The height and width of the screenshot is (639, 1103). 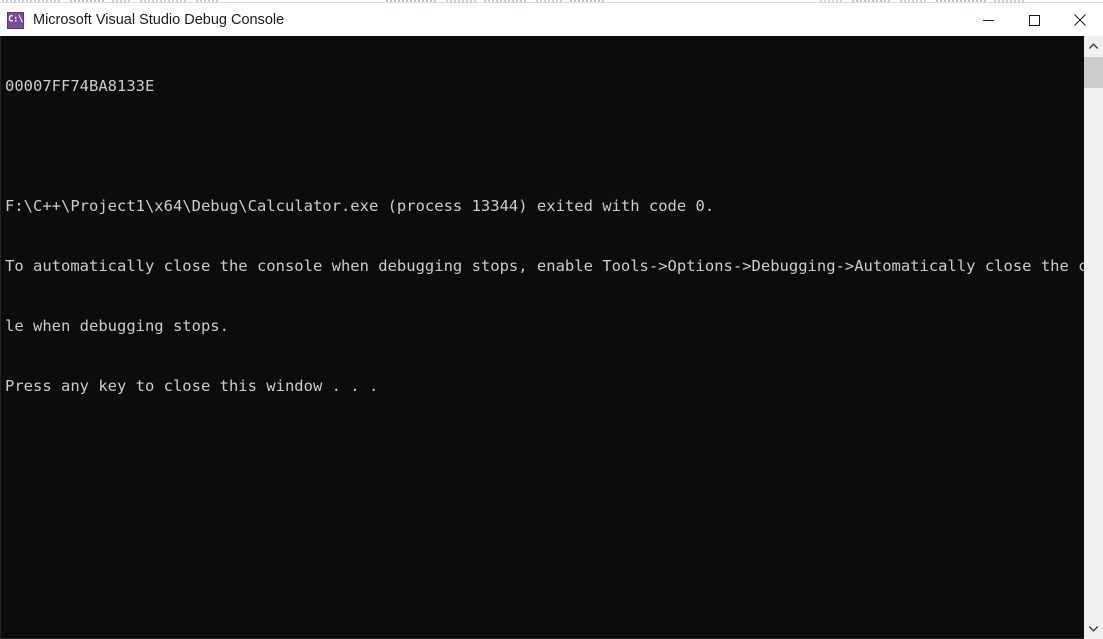 I want to click on close-button, so click(x=1080, y=20).